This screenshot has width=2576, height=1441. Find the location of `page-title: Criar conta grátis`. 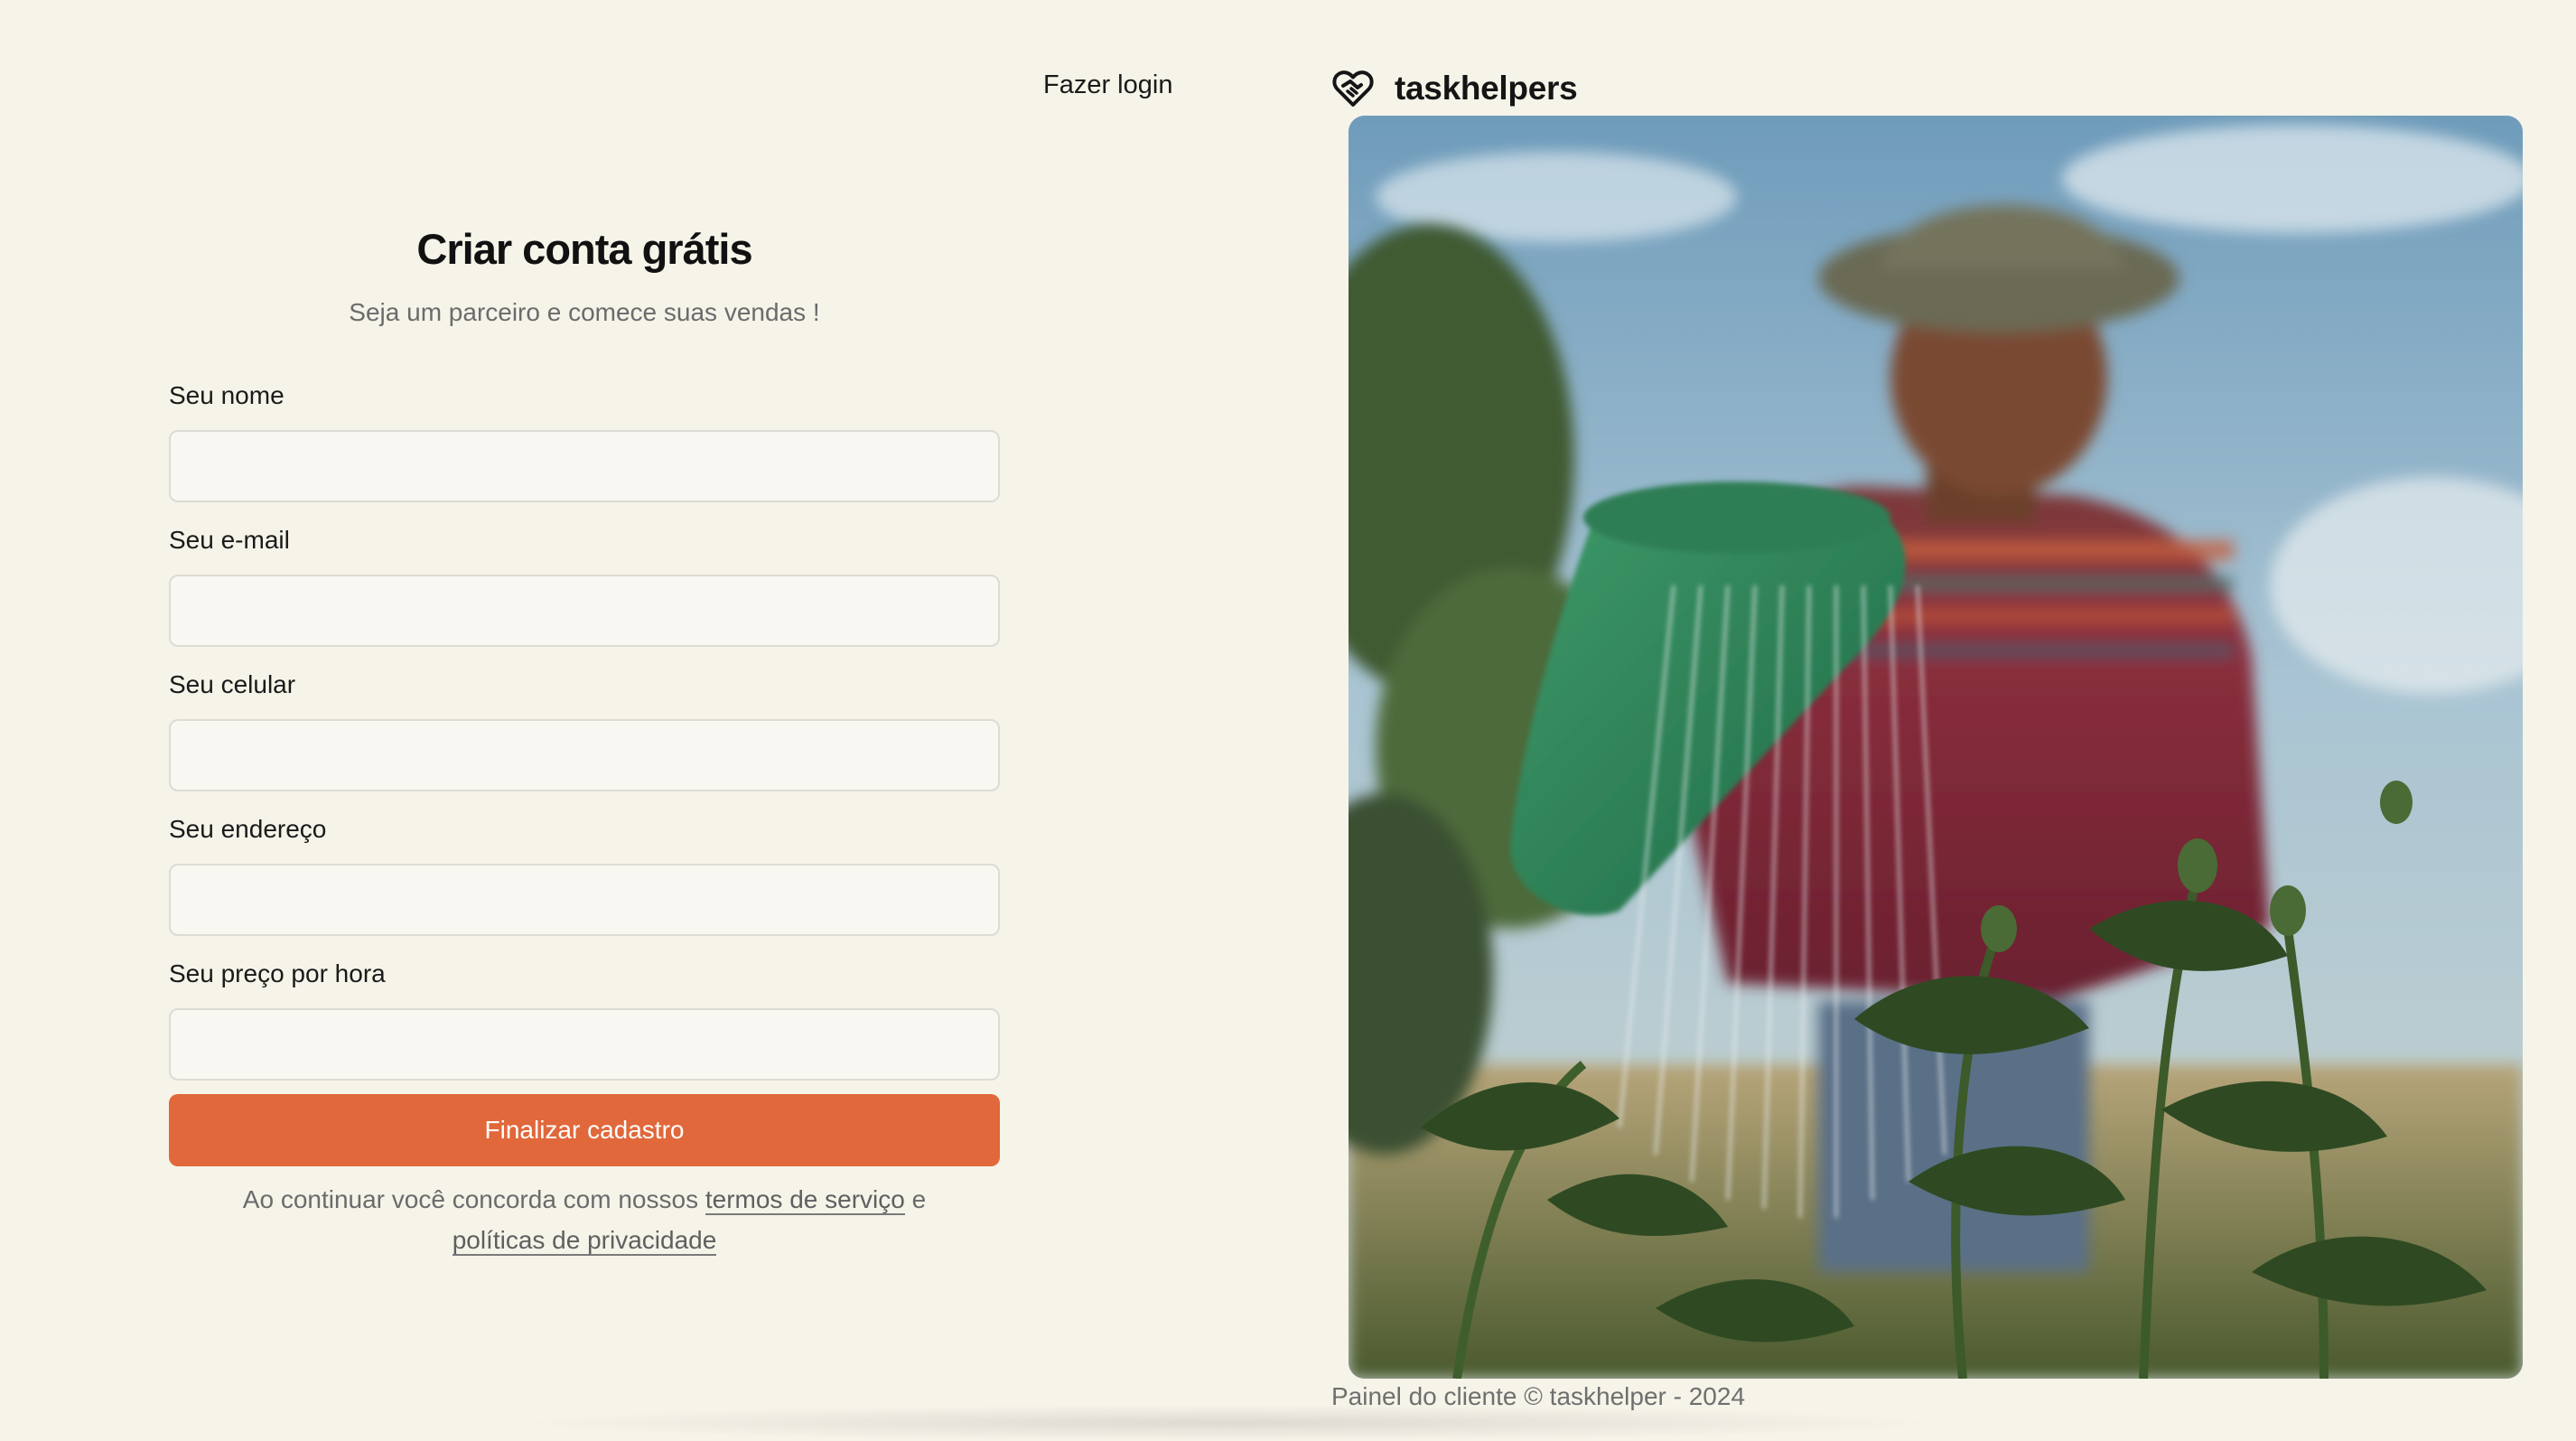

page-title: Criar conta grátis is located at coordinates (584, 249).